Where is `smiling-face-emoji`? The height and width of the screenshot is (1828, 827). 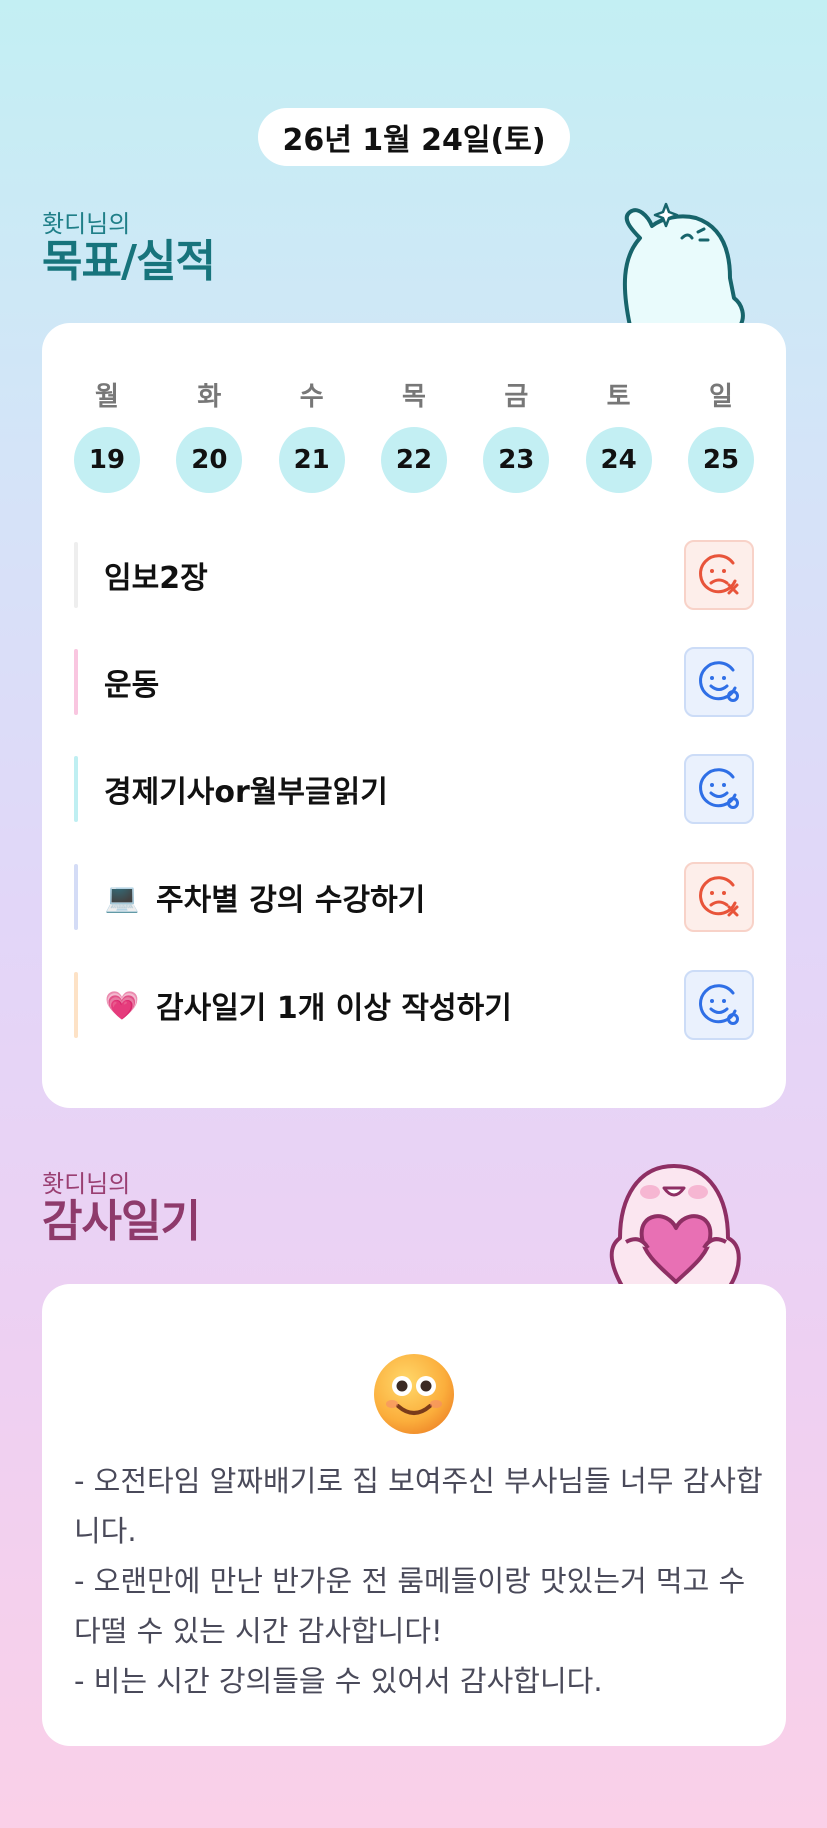 smiling-face-emoji is located at coordinates (414, 1394).